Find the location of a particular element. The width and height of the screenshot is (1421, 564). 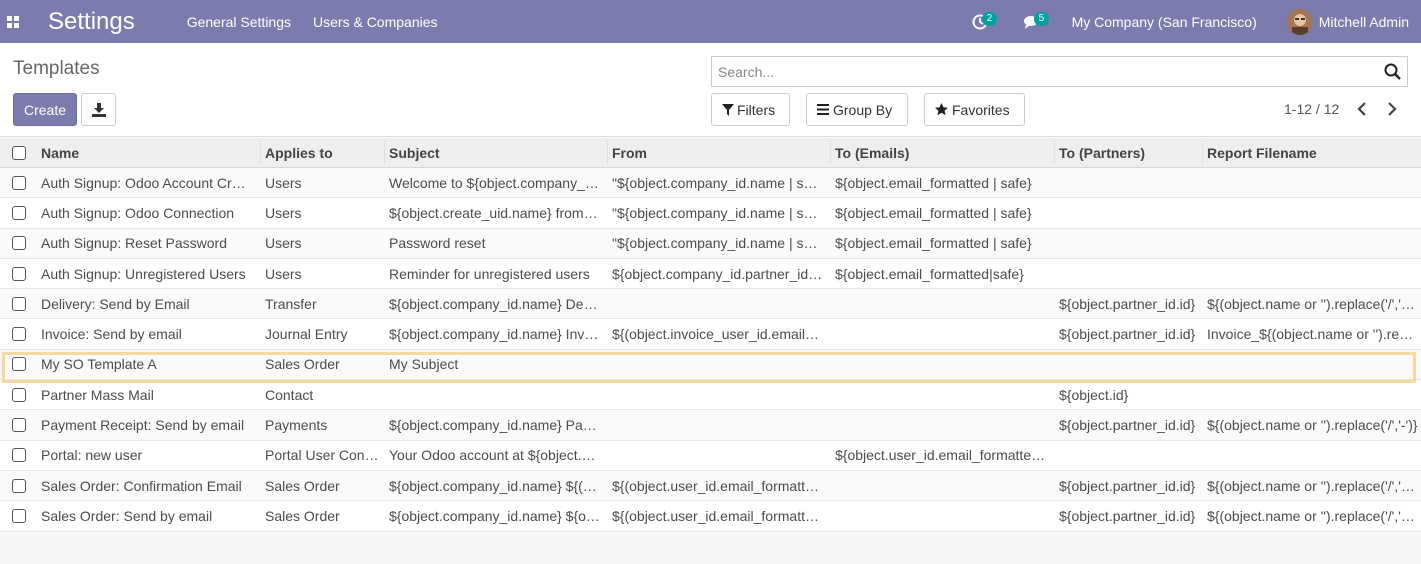

messaging-button: 5 is located at coordinates (1032, 22).